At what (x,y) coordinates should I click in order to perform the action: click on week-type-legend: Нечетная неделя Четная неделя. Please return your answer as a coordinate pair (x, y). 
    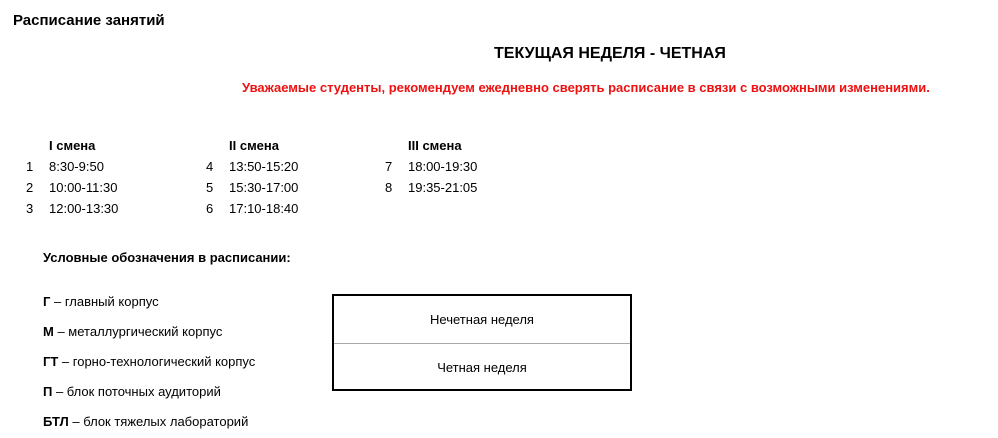
    Looking at the image, I should click on (482, 342).